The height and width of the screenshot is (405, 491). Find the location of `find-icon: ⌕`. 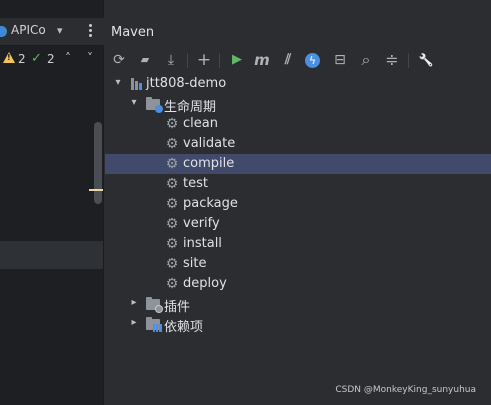

find-icon: ⌕ is located at coordinates (366, 60).